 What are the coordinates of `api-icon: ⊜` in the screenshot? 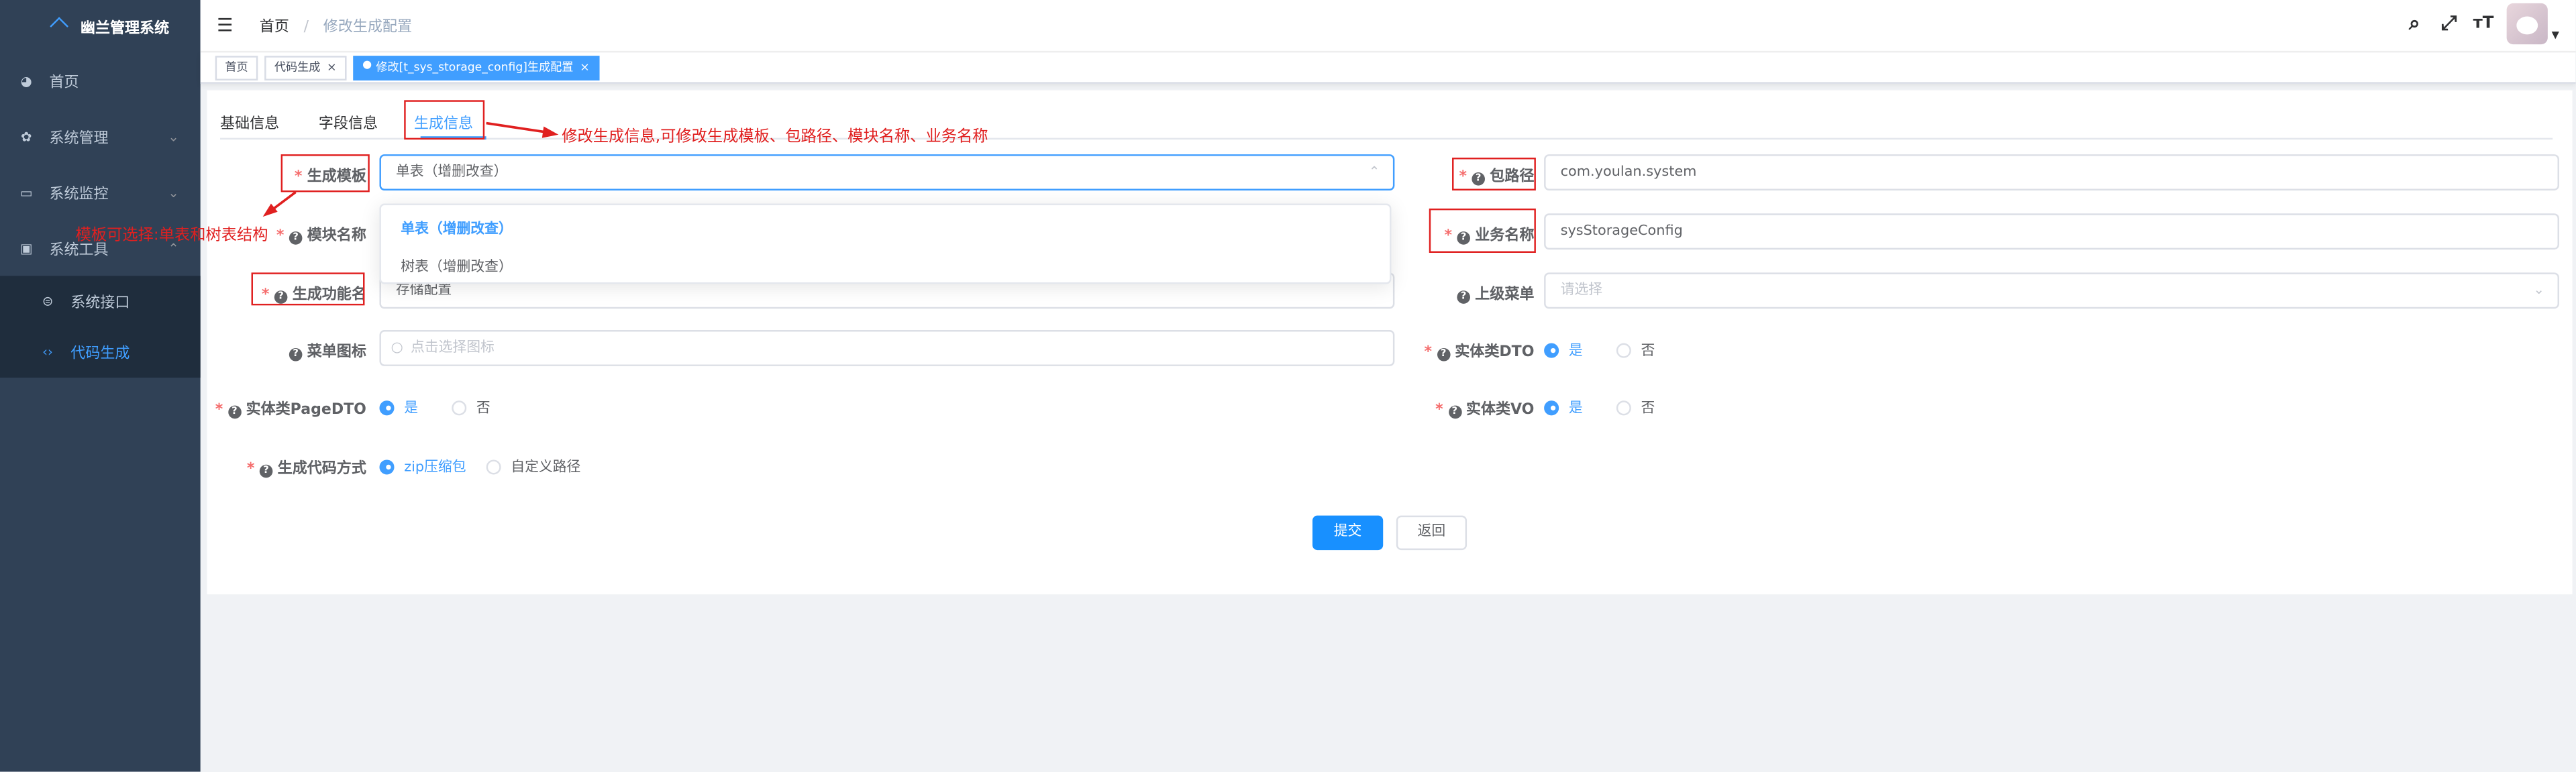 It's located at (48, 301).